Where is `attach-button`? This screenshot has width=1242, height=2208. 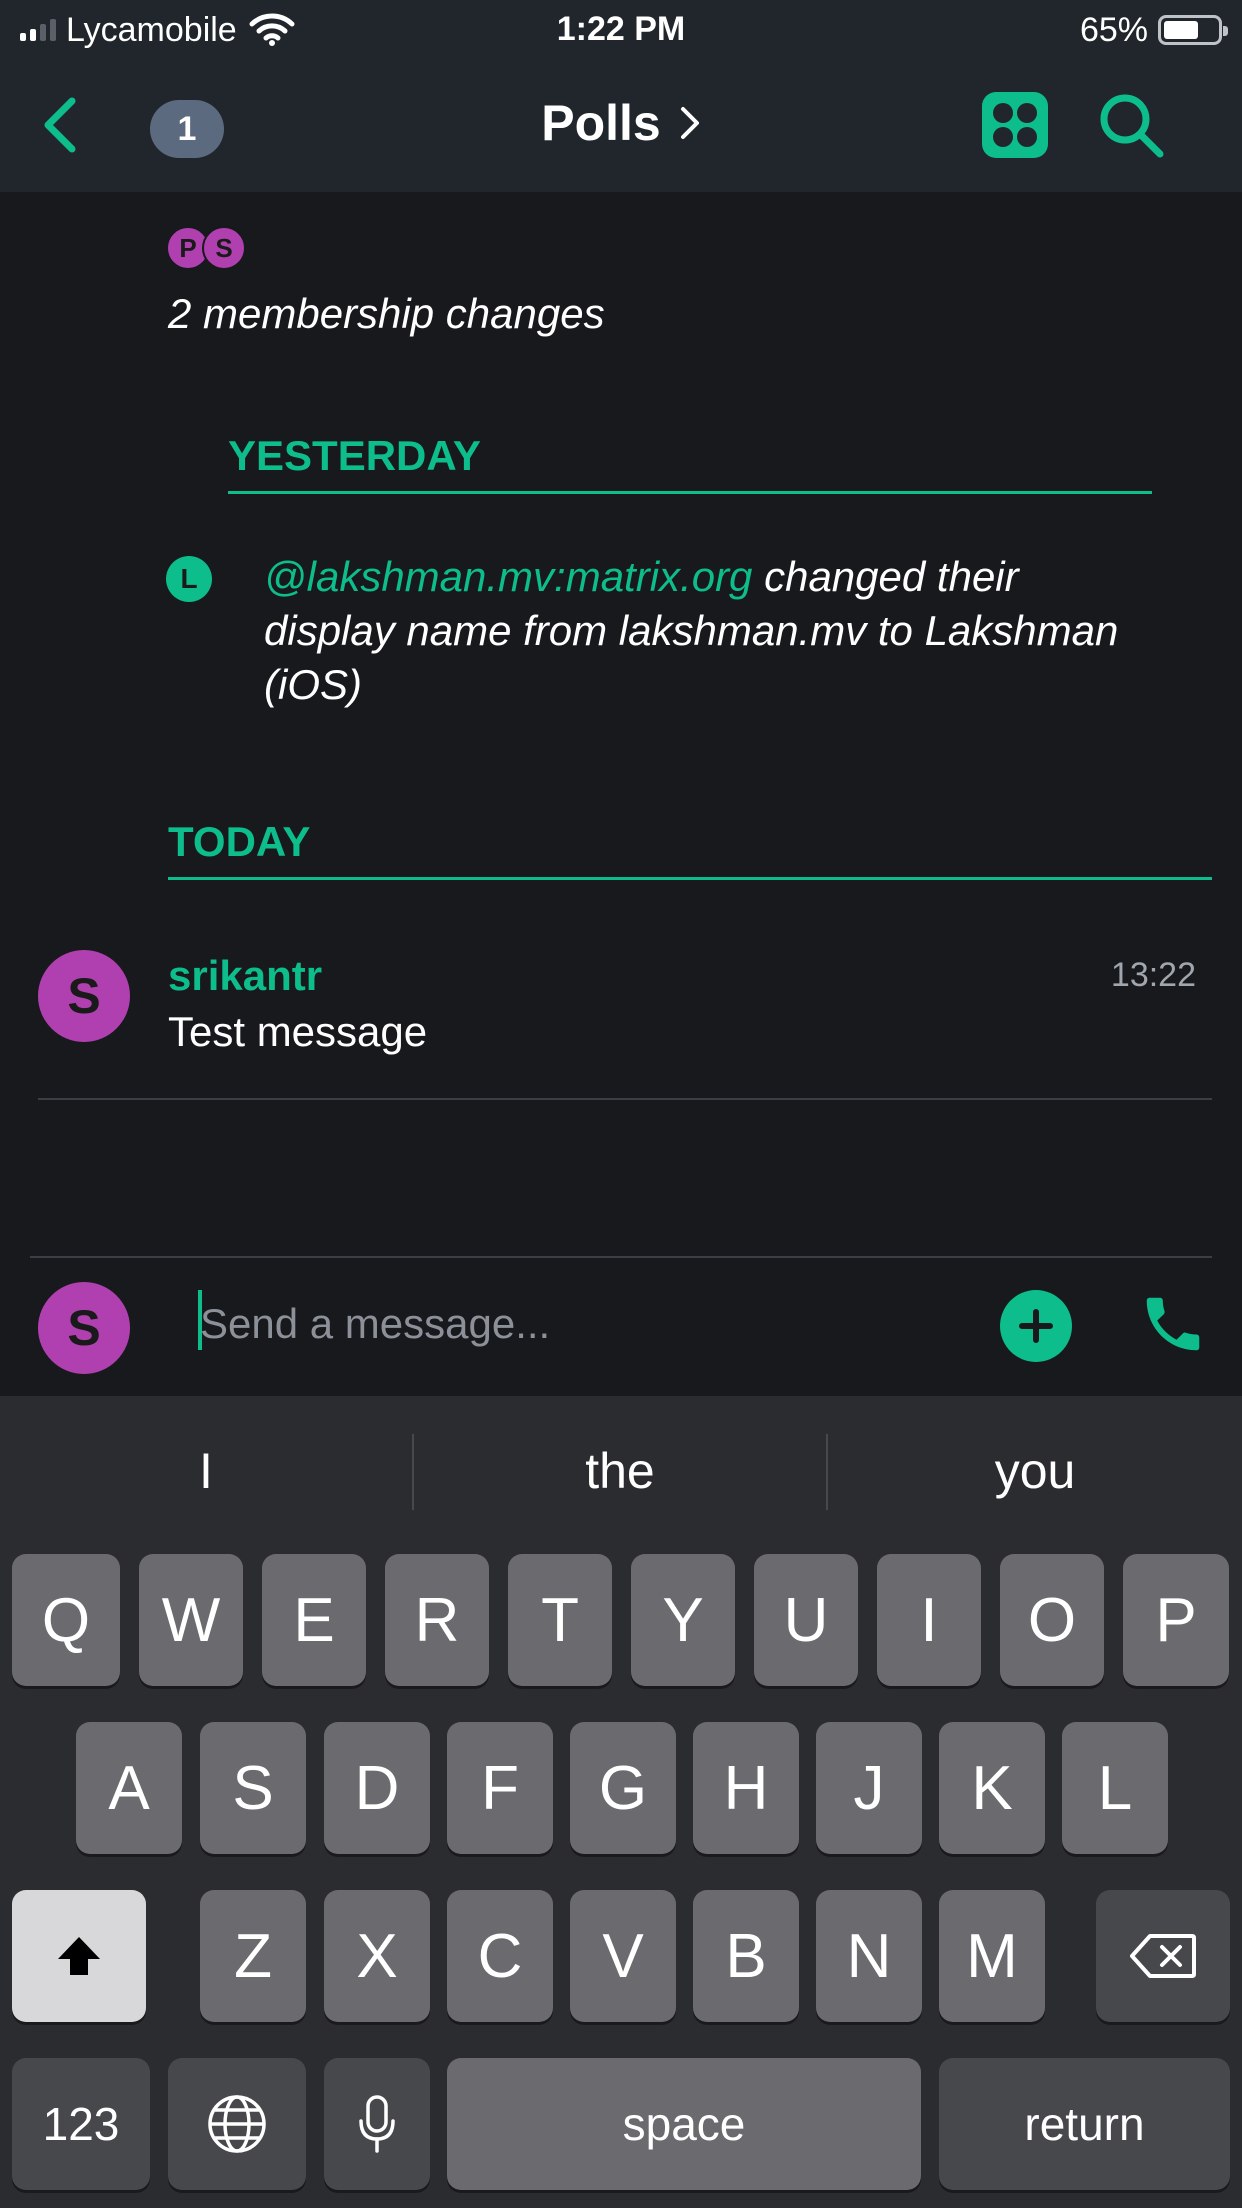 attach-button is located at coordinates (1036, 1326).